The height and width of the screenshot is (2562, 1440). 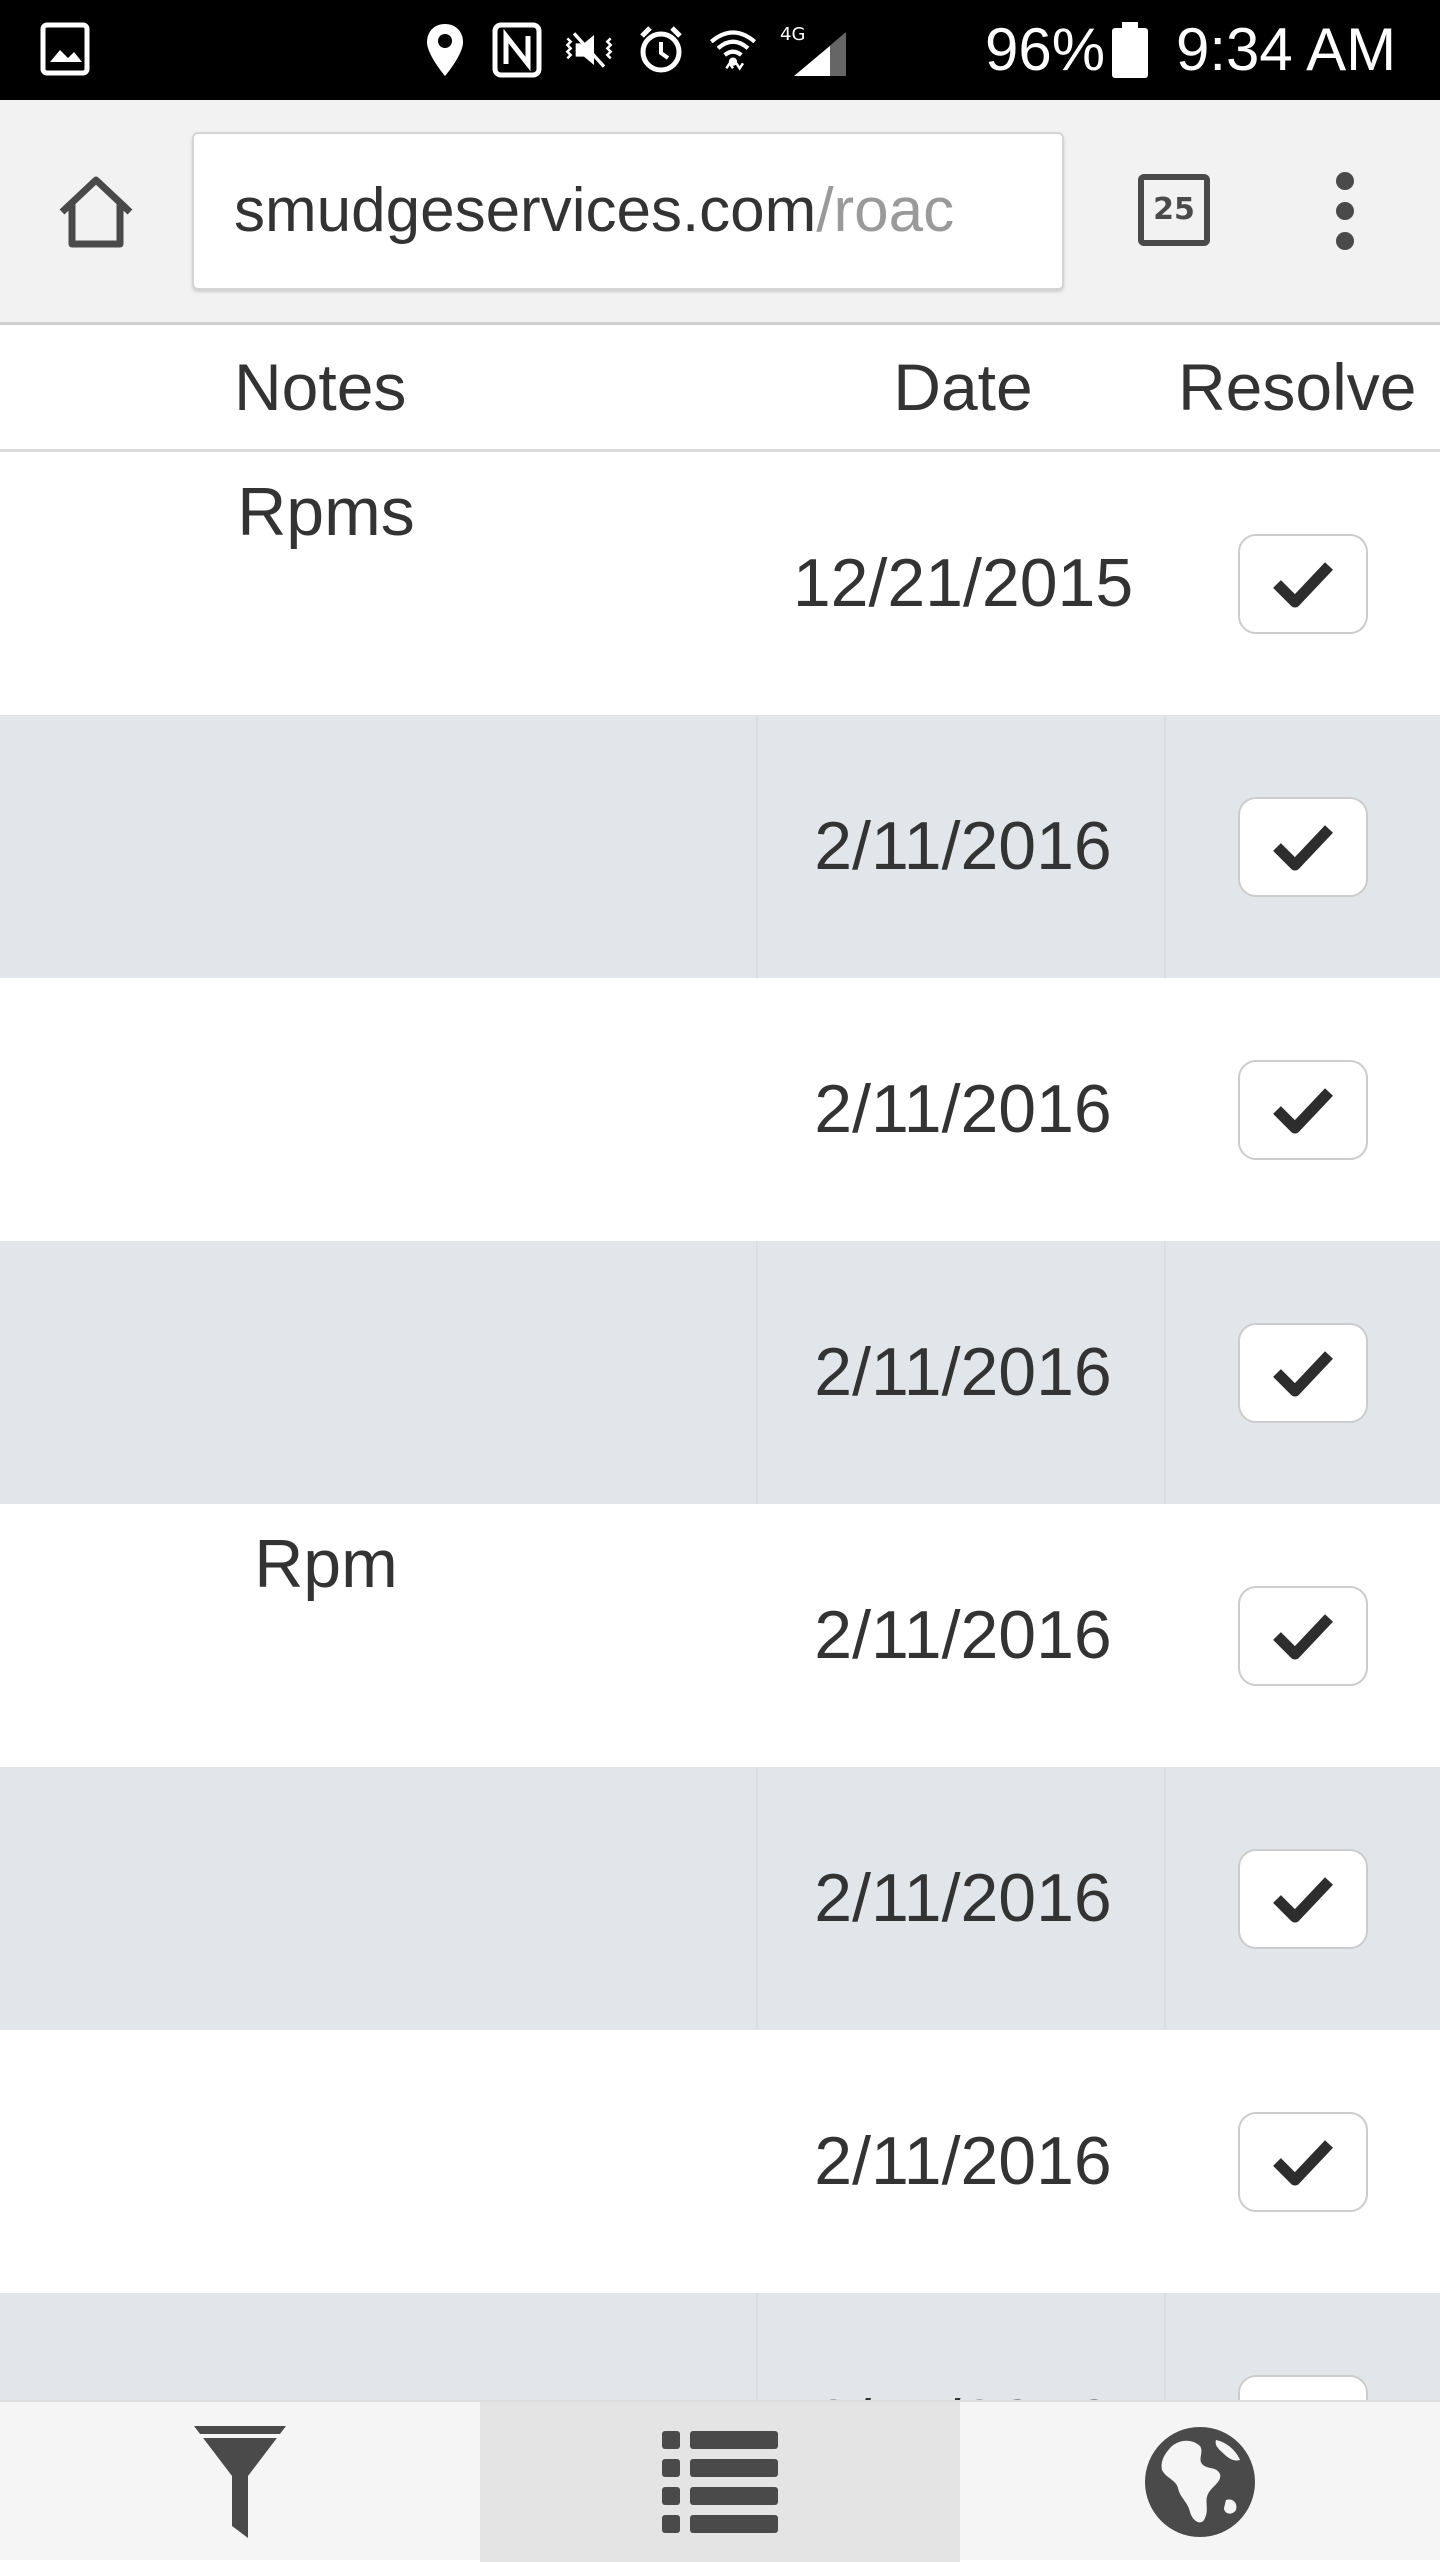 What do you see at coordinates (525, 210) in the screenshot?
I see `url-domain: smudgeservices.com` at bounding box center [525, 210].